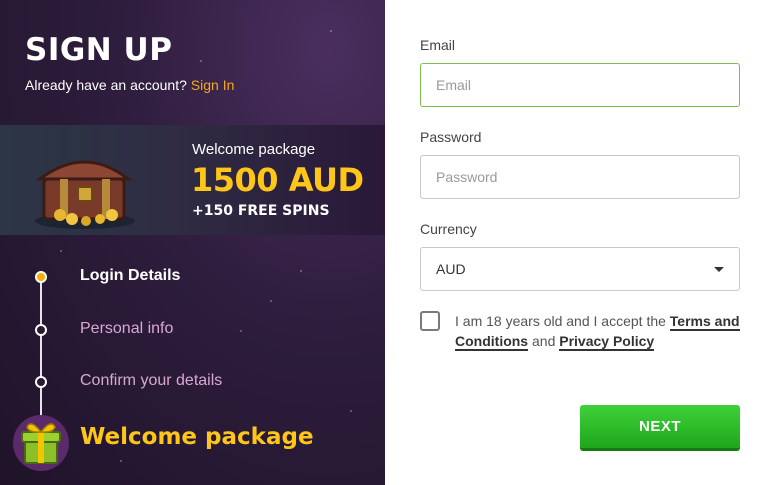  I want to click on password-field, so click(580, 177).